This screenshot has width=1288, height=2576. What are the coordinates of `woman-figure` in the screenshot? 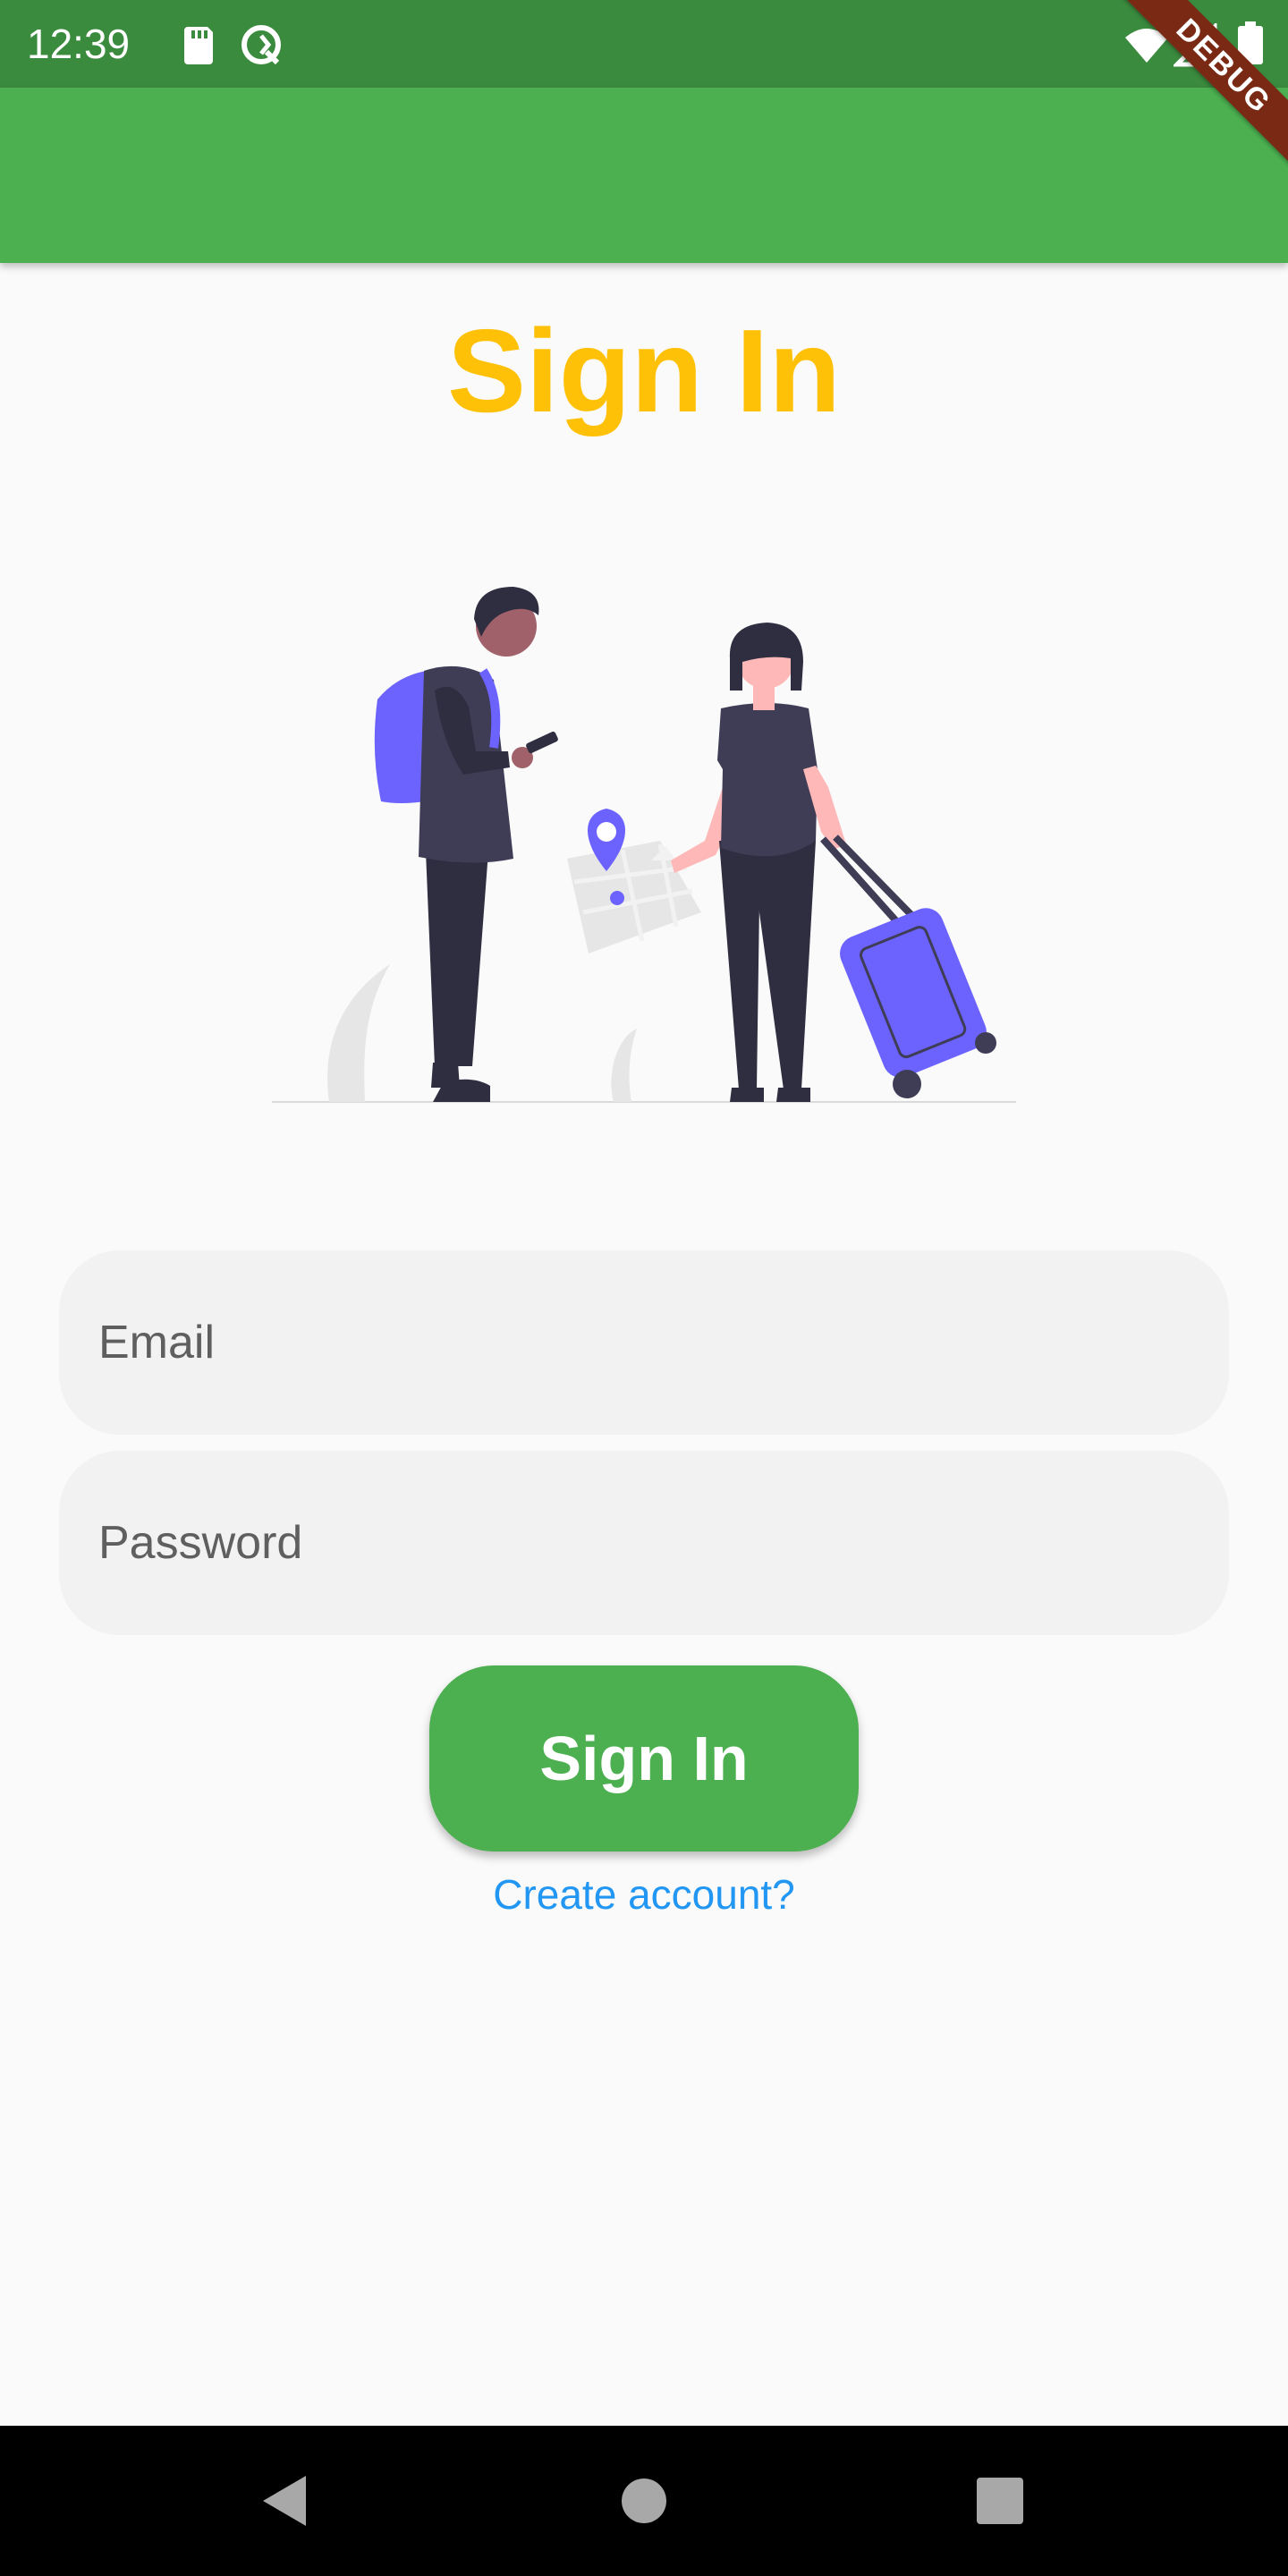 It's located at (833, 862).